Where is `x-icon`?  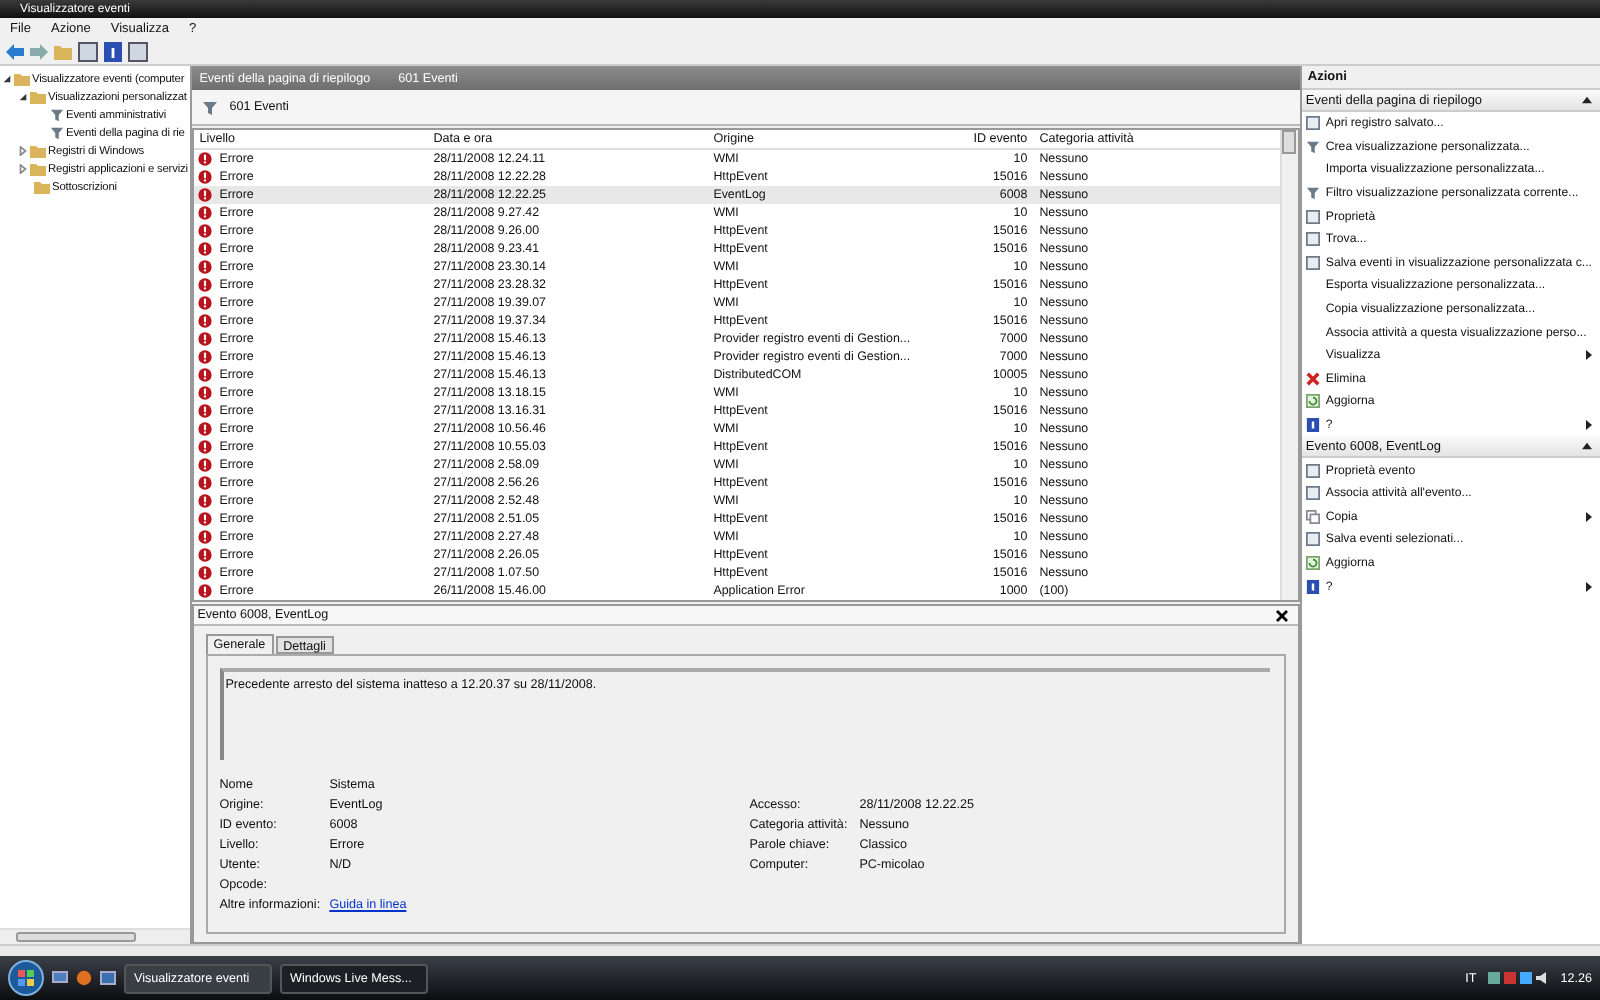 x-icon is located at coordinates (1312, 378).